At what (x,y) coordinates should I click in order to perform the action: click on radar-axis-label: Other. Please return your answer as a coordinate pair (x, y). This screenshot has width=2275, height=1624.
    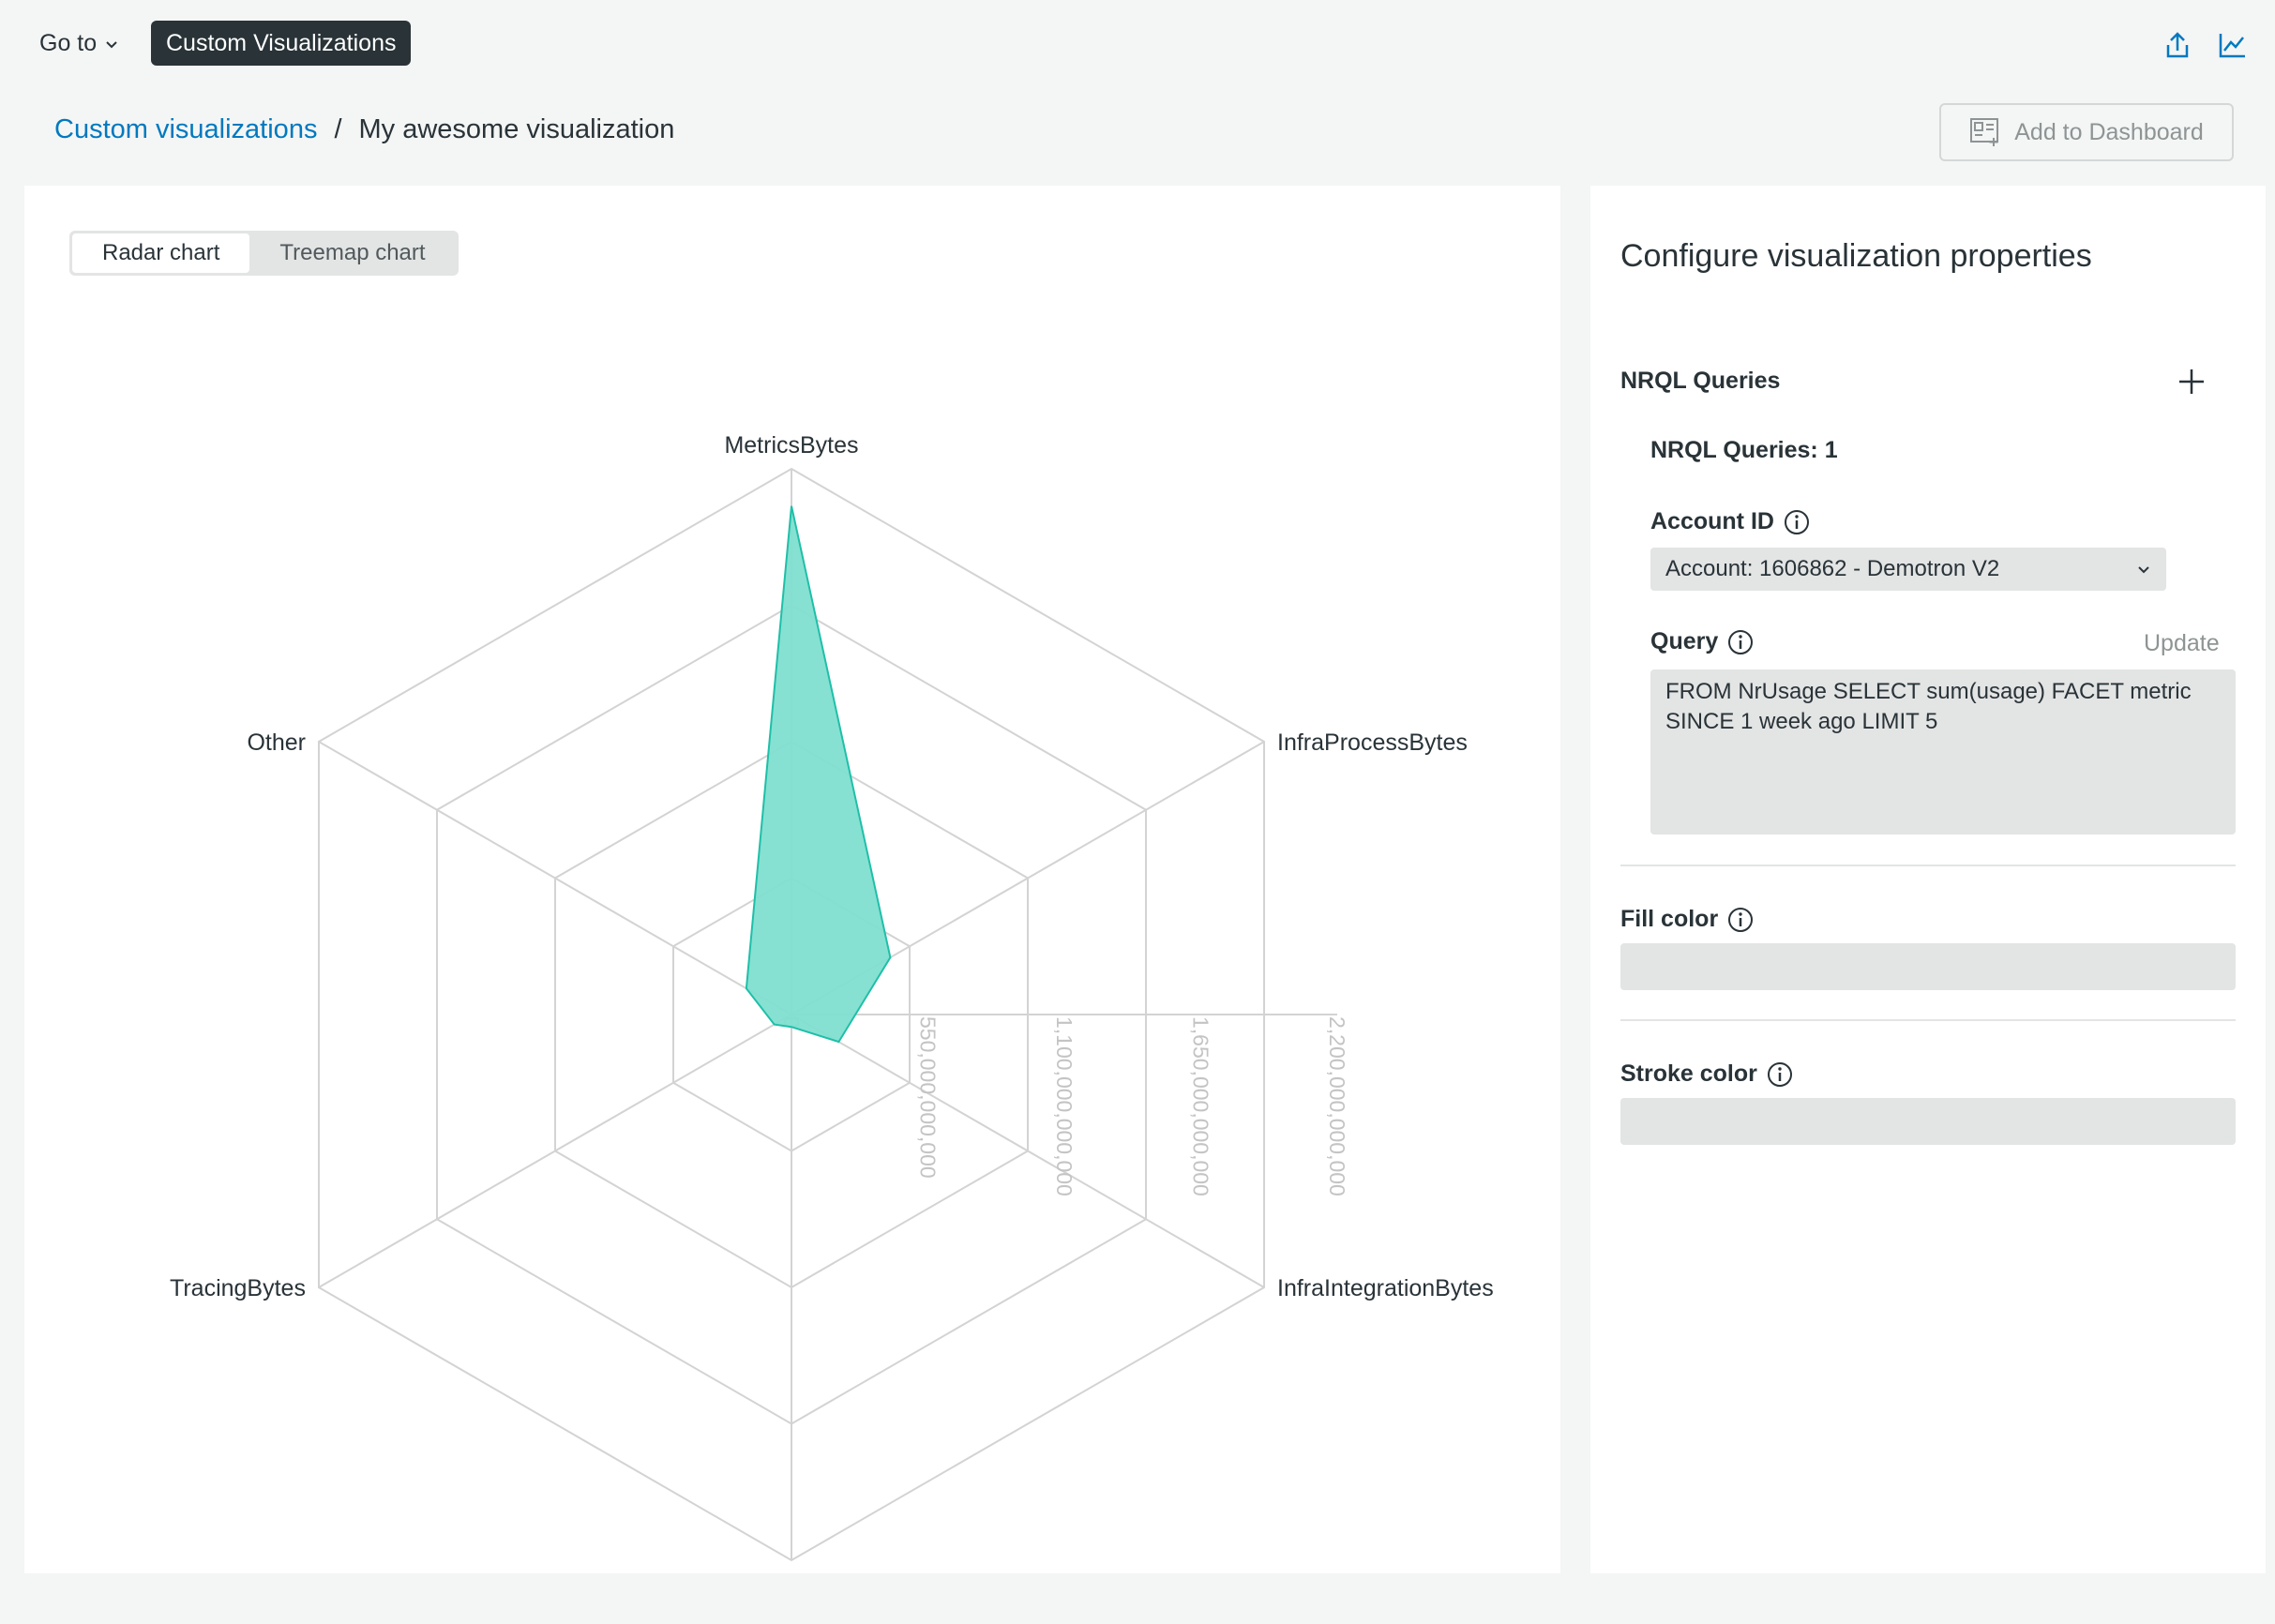
    Looking at the image, I should click on (276, 742).